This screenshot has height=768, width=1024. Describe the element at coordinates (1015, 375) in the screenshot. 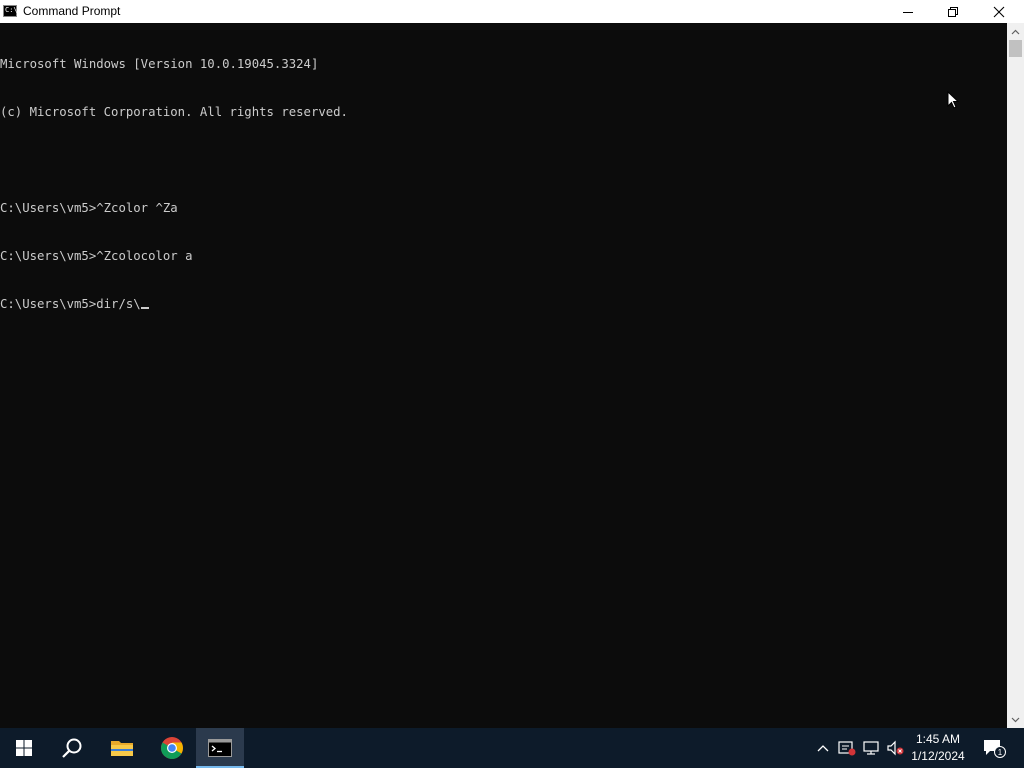

I see `vertical-scrollbar` at that location.